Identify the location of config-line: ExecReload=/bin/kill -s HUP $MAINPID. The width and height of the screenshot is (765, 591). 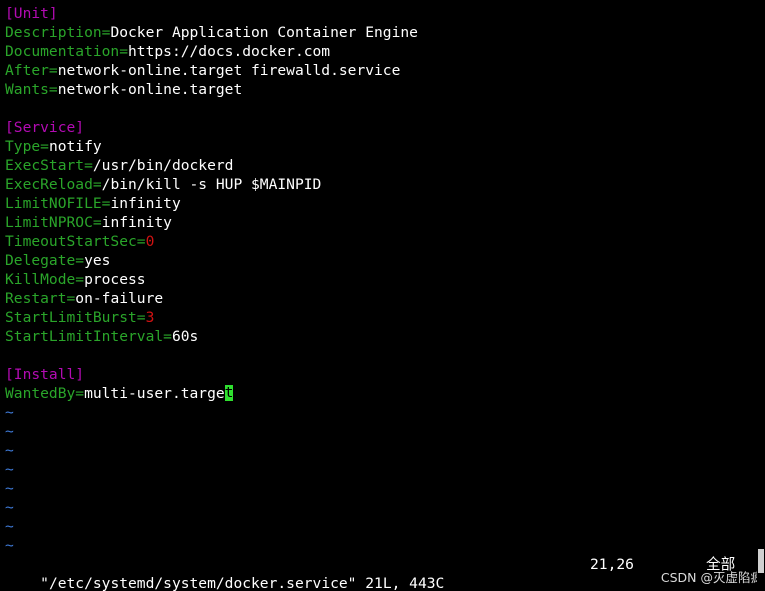
(380, 184).